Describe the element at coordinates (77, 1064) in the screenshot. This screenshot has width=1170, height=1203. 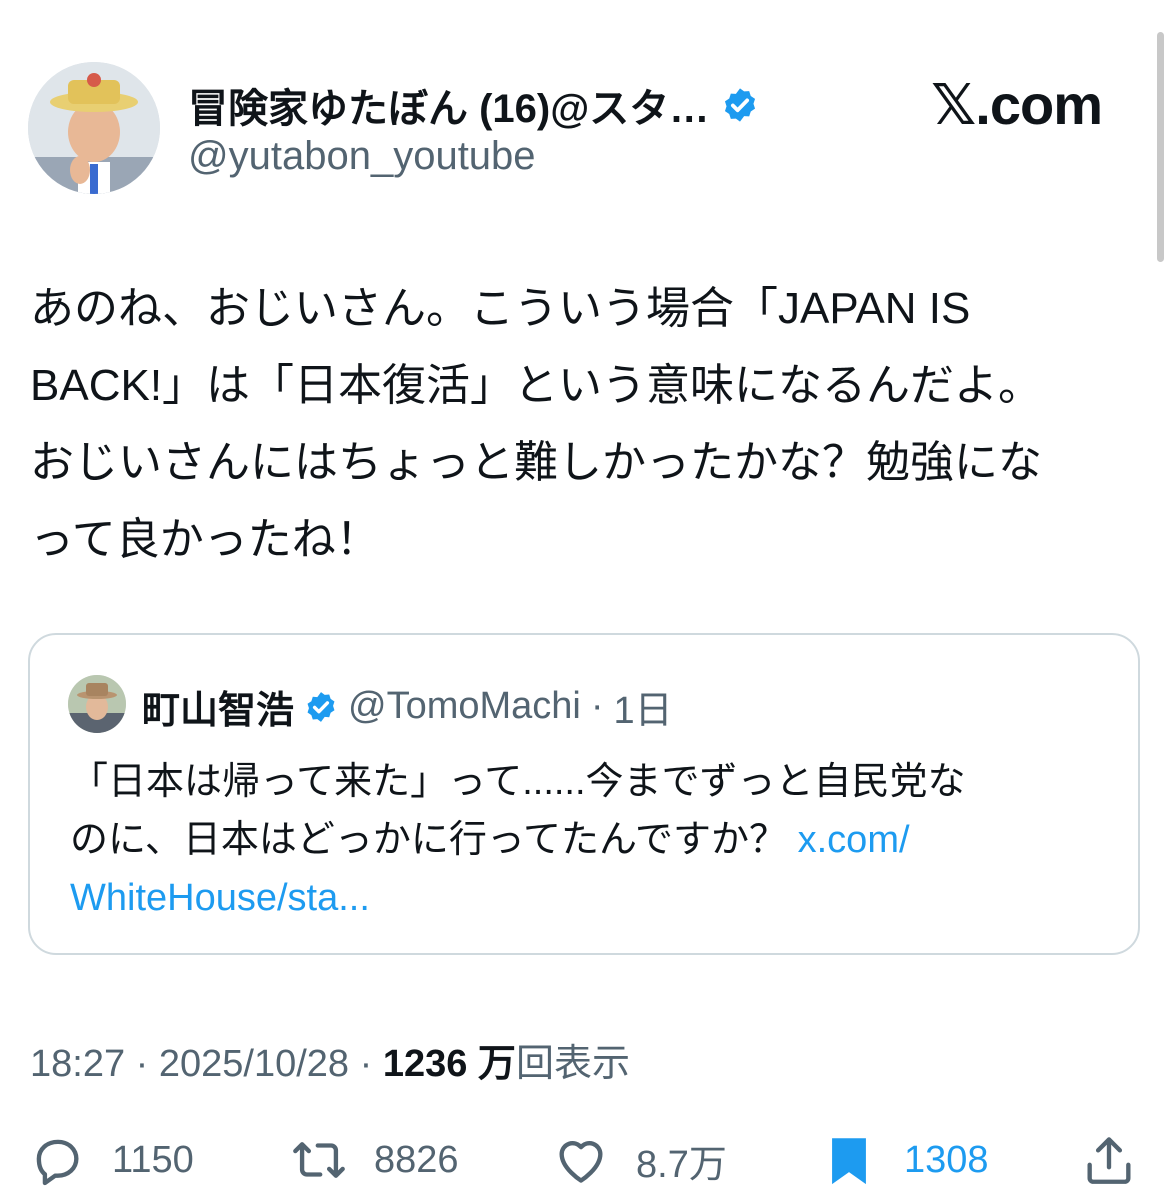
I see `tweet-time: 18:27` at that location.